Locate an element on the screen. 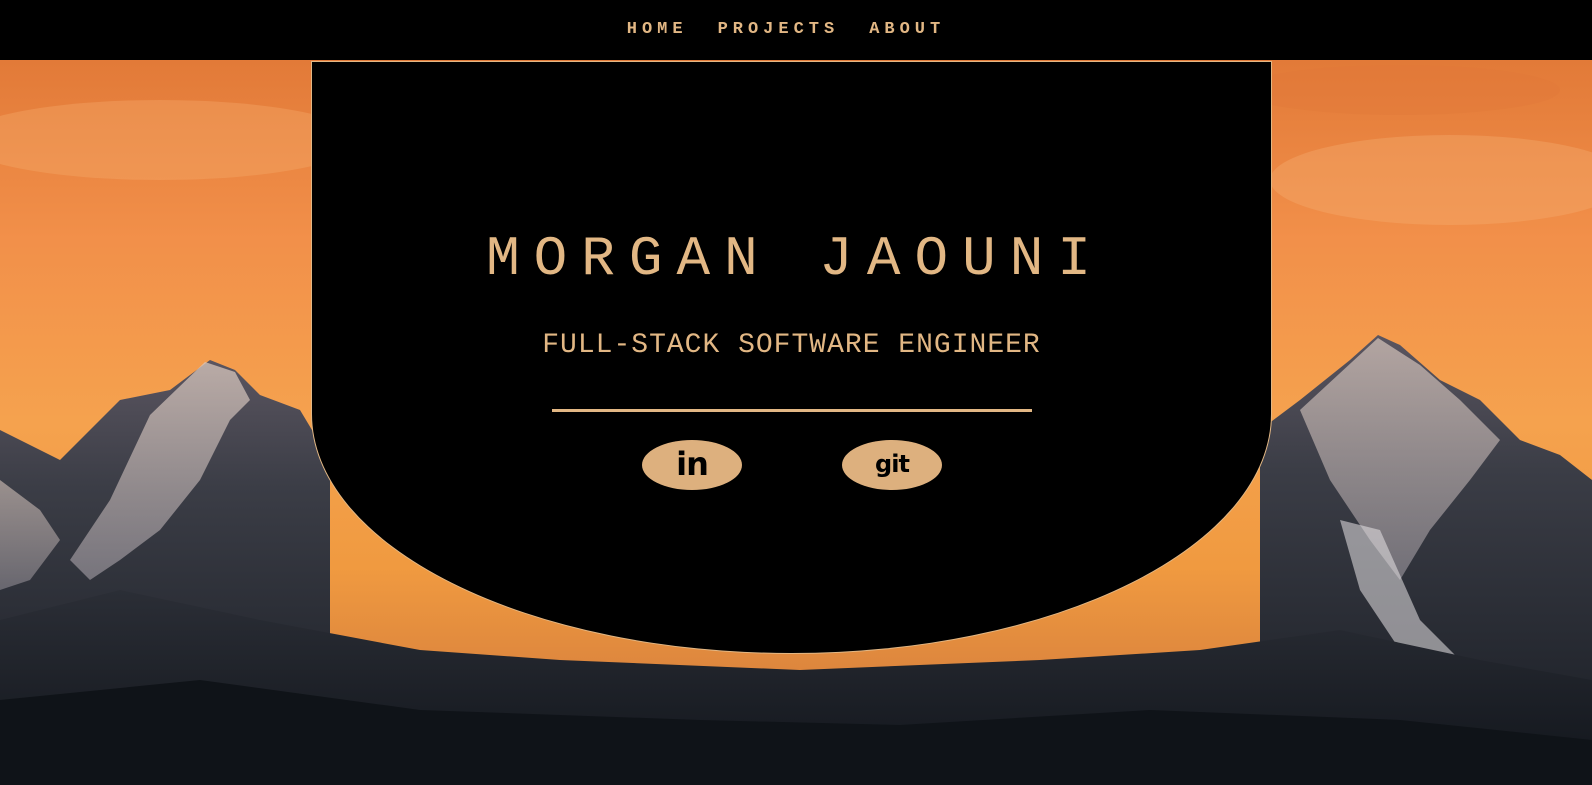 Image resolution: width=1592 pixels, height=785 pixels. github-icon: git is located at coordinates (892, 464).